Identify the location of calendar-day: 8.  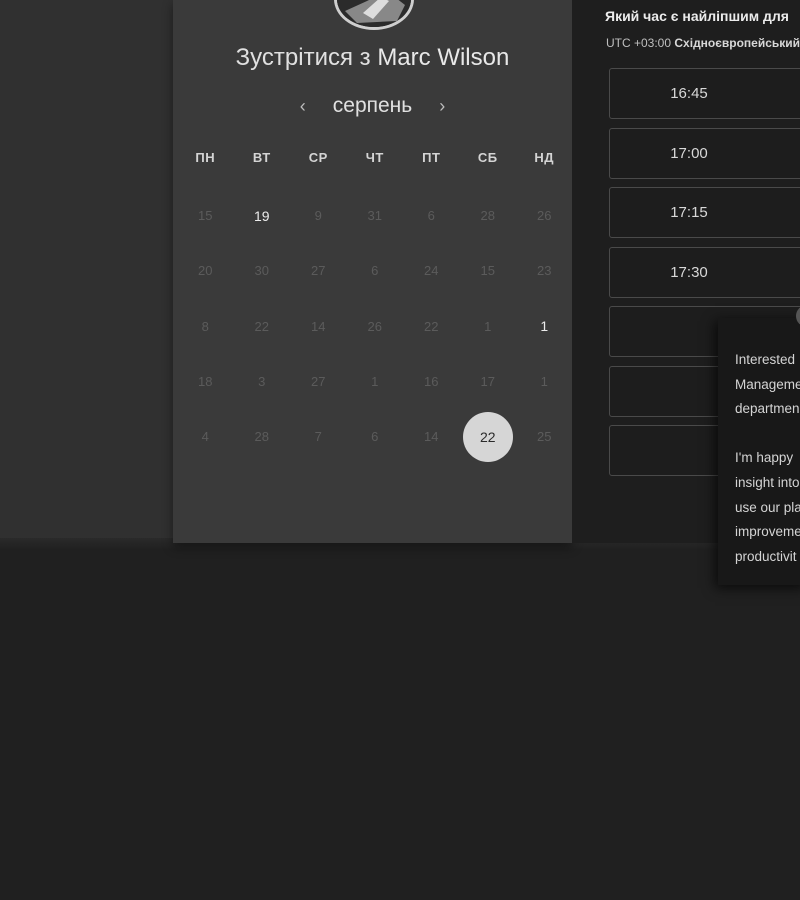
(205, 326).